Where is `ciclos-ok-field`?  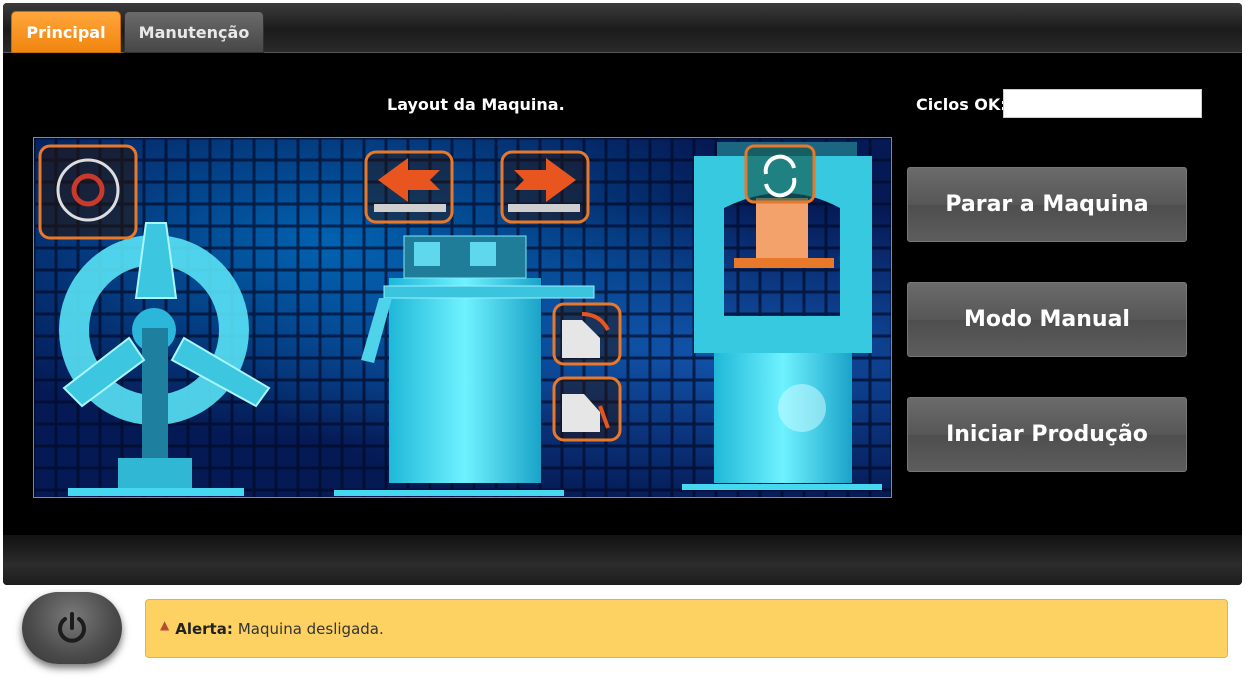
ciclos-ok-field is located at coordinates (1102, 103).